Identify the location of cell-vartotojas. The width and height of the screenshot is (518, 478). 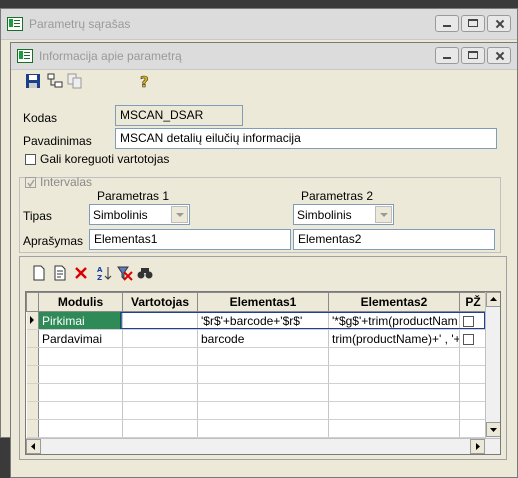
(160, 338).